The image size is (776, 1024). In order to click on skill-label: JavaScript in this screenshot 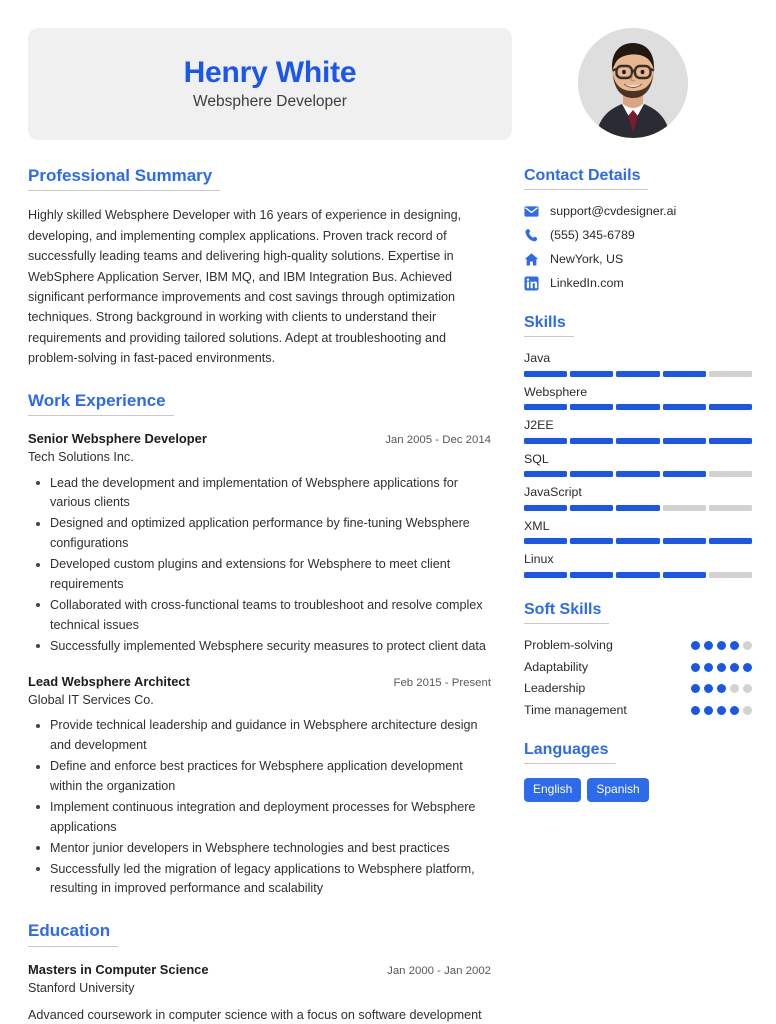, I will do `click(553, 492)`.